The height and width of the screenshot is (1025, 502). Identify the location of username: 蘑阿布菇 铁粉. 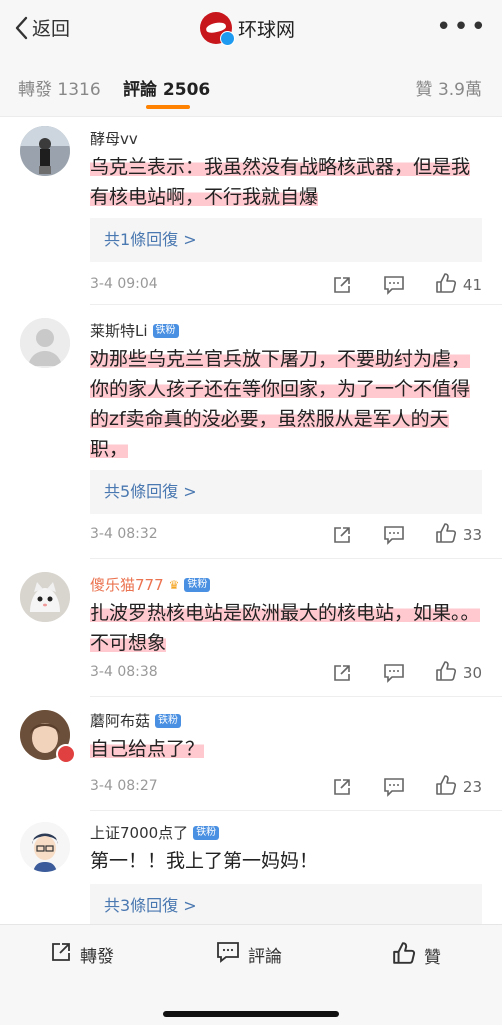
(136, 720).